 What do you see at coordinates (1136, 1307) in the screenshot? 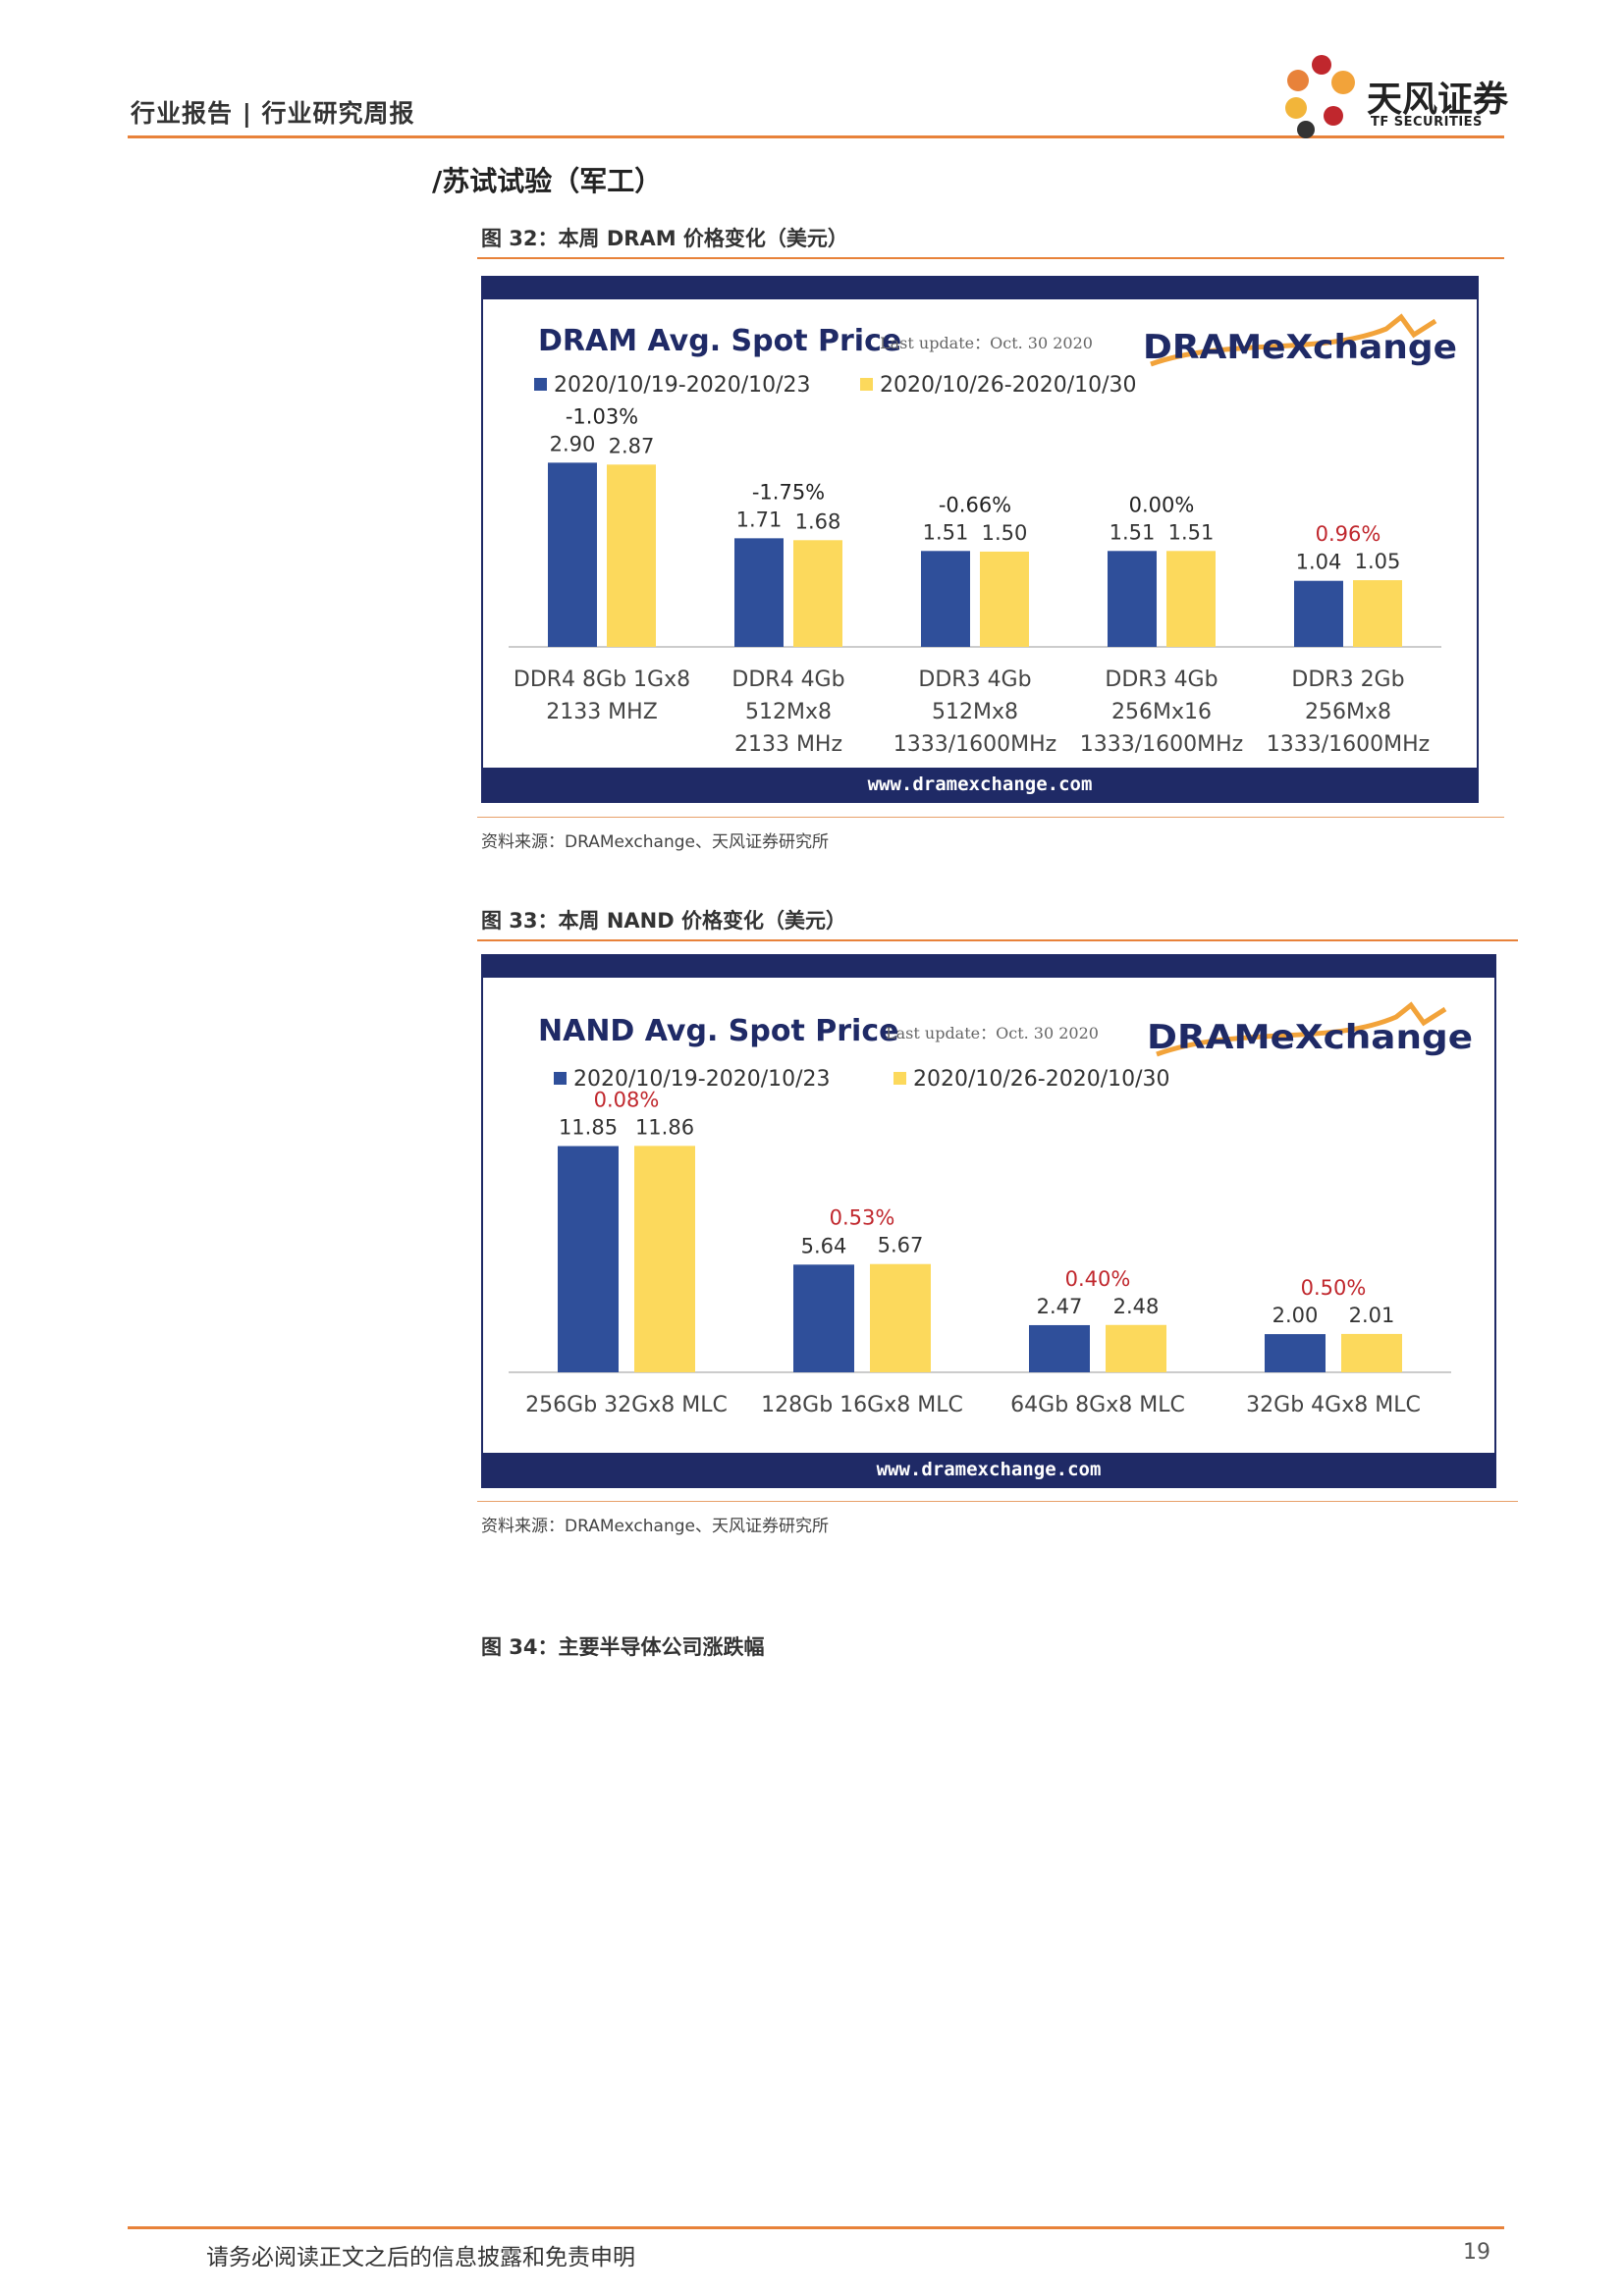
I see `undefined-value-s1-c2: 2.48` at bounding box center [1136, 1307].